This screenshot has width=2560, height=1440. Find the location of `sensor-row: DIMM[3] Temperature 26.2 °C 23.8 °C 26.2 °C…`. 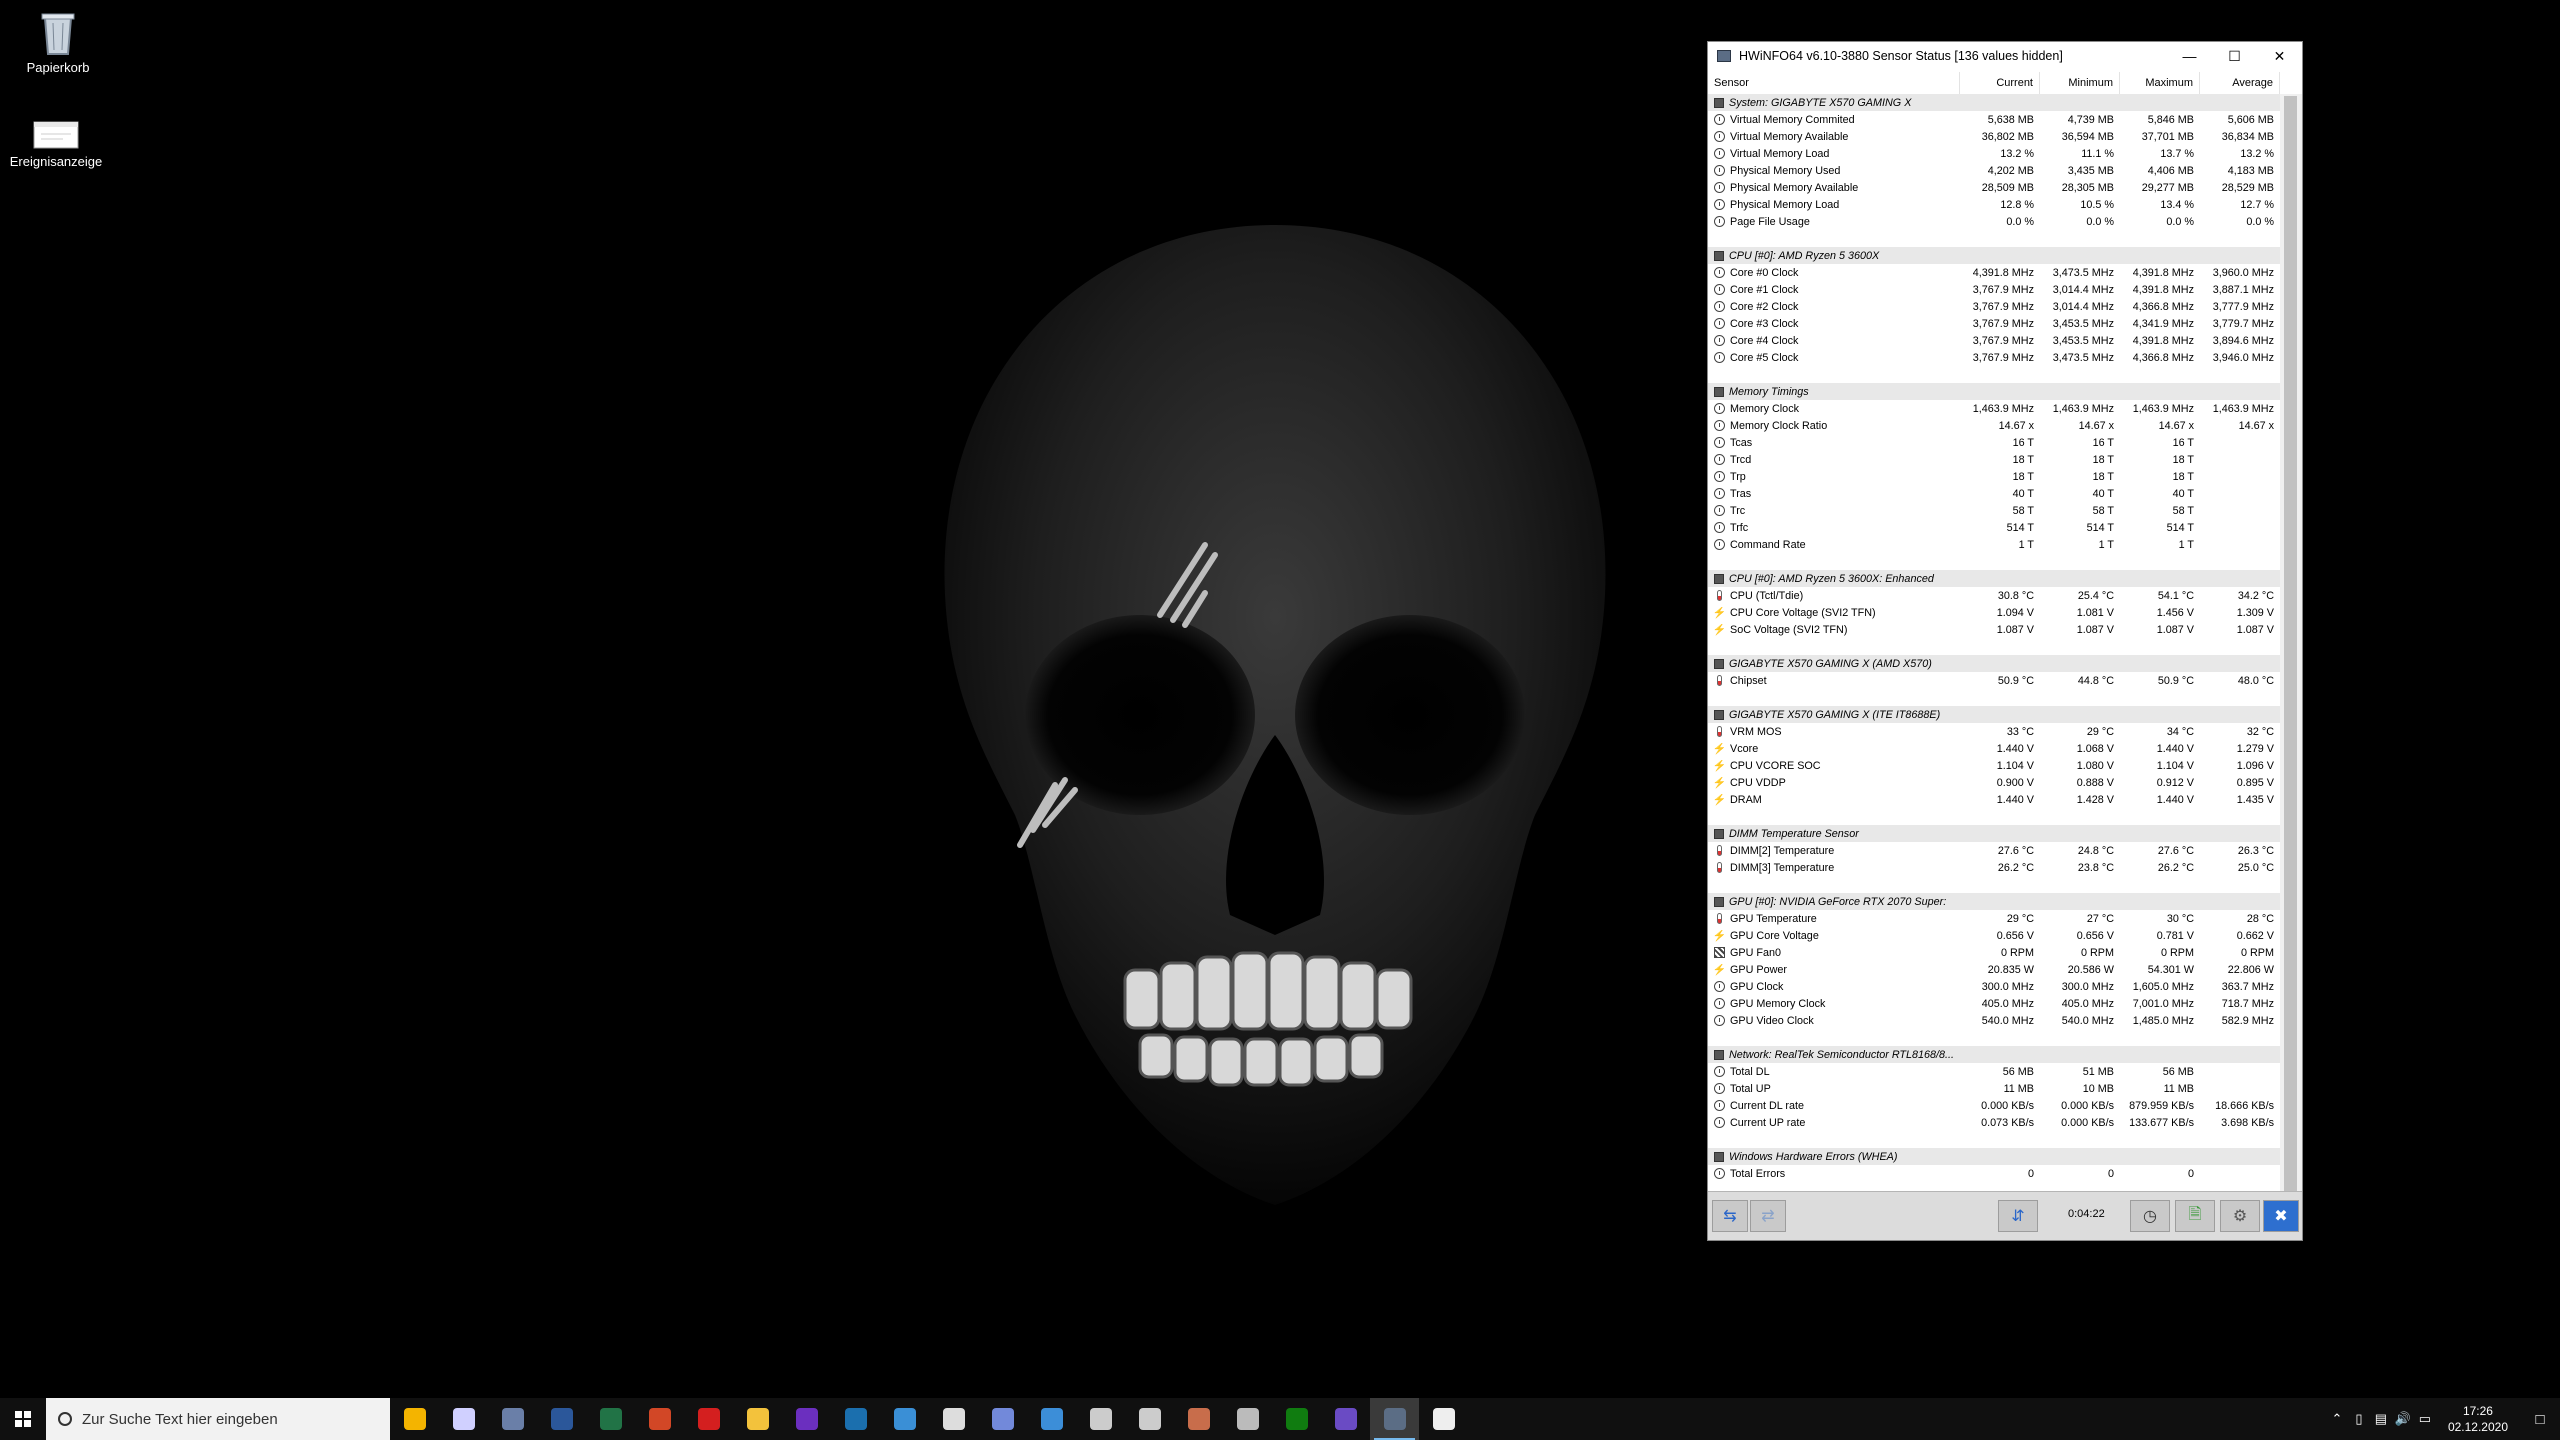

sensor-row: DIMM[3] Temperature 26.2 °C 23.8 °C 26.2 °C… is located at coordinates (1994, 867).